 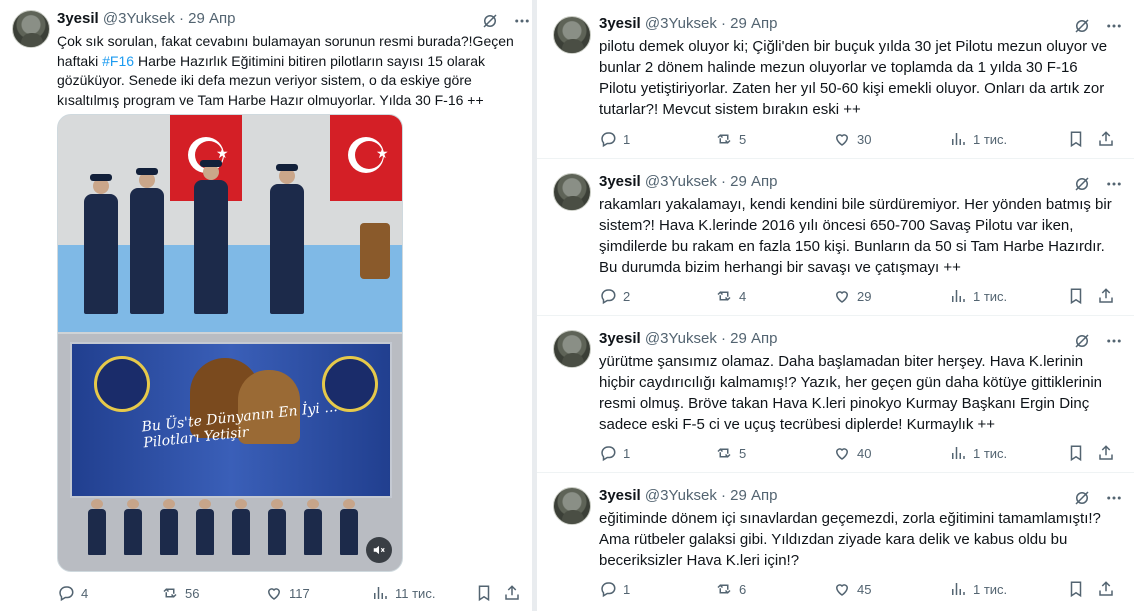 What do you see at coordinates (864, 296) in the screenshot?
I see `like-count: 29` at bounding box center [864, 296].